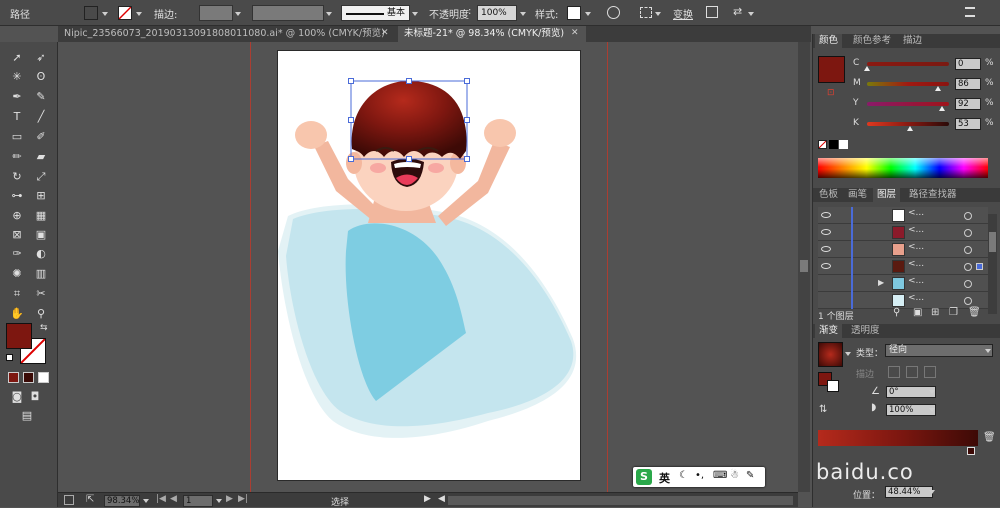  What do you see at coordinates (683, 475) in the screenshot?
I see `ime-moon-icon: ☾` at bounding box center [683, 475].